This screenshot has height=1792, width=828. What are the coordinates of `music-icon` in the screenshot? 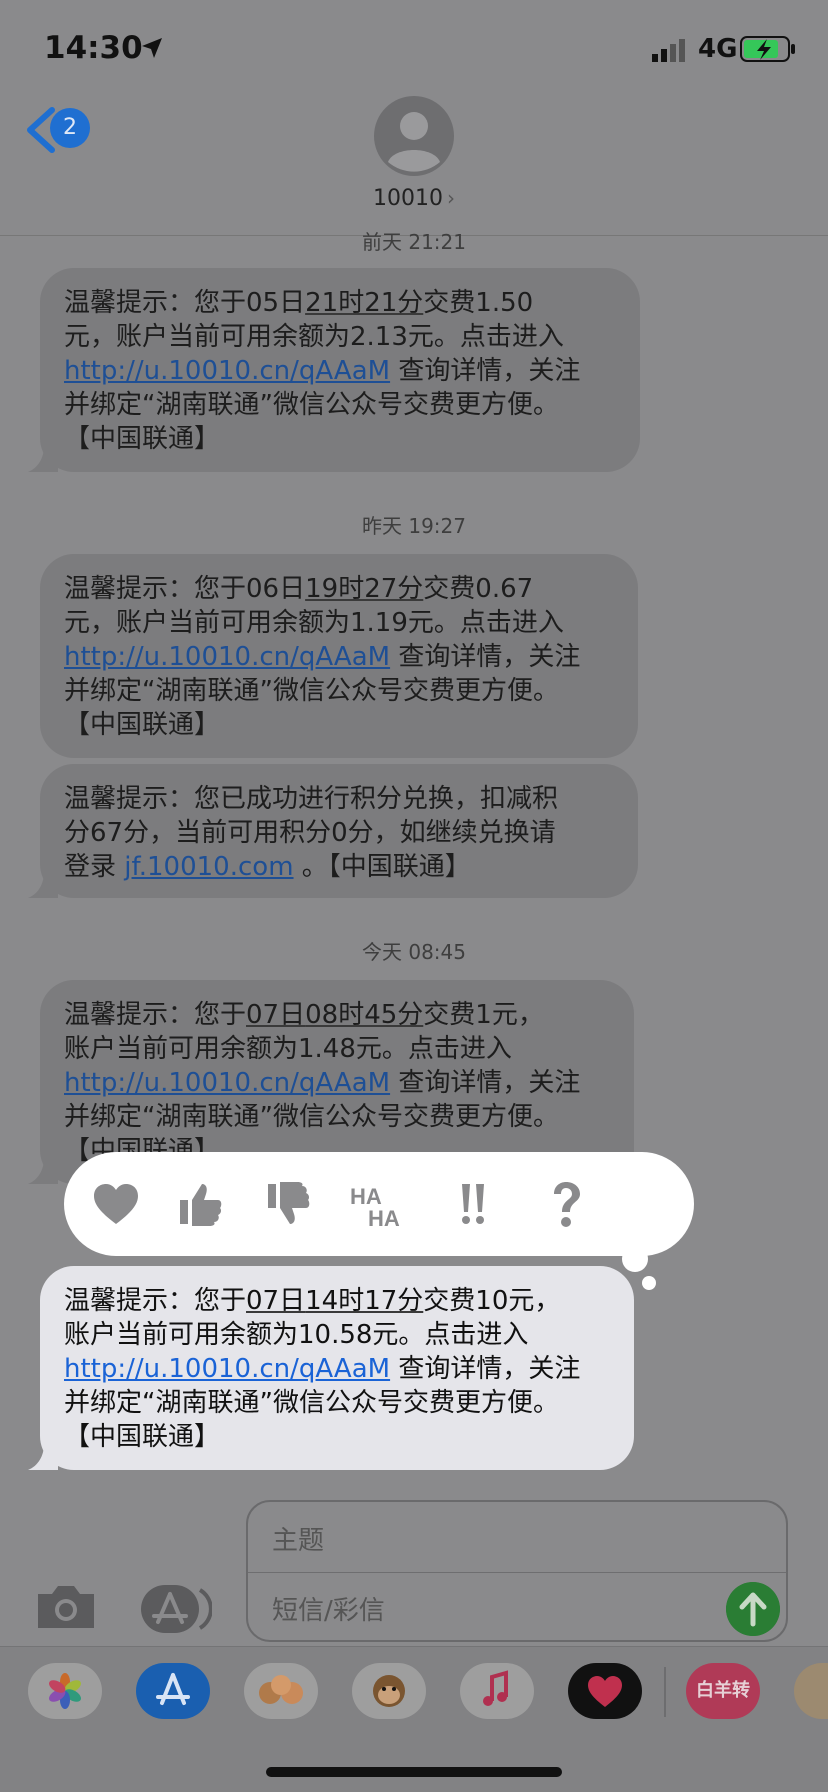 It's located at (497, 1691).